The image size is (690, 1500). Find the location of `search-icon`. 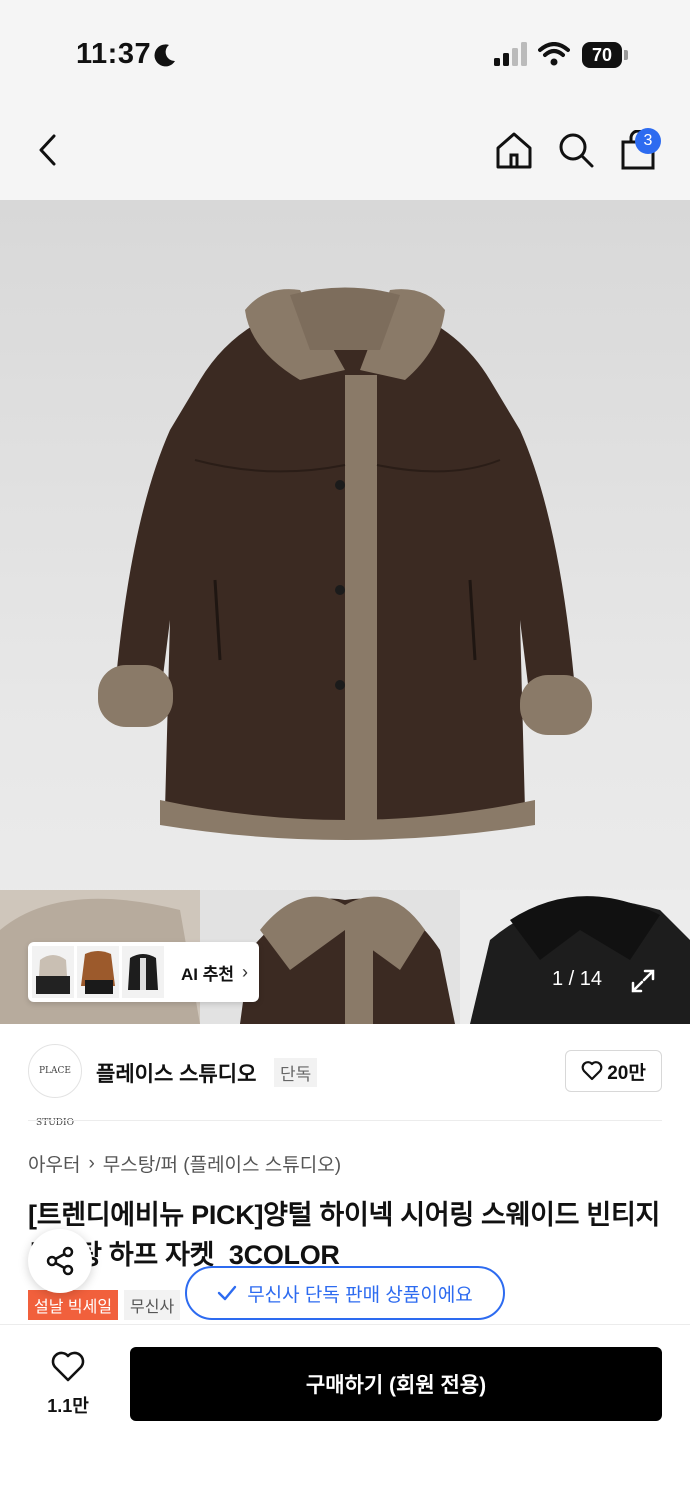

search-icon is located at coordinates (576, 150).